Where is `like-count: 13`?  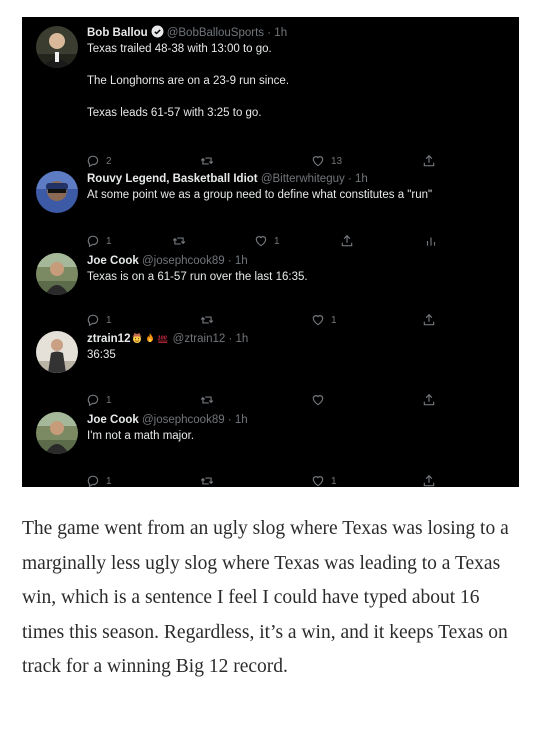
like-count: 13 is located at coordinates (337, 161).